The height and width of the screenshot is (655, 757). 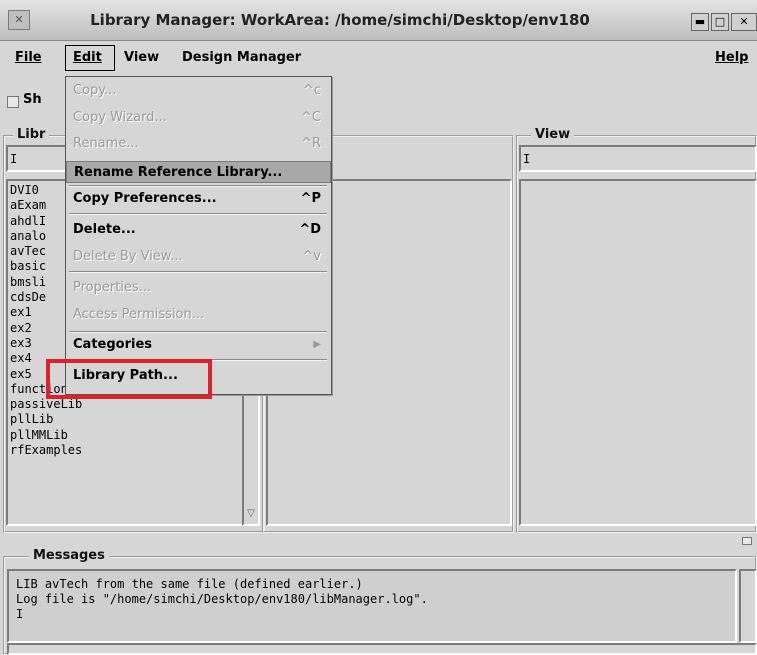 I want to click on menu-view: View, so click(x=141, y=57).